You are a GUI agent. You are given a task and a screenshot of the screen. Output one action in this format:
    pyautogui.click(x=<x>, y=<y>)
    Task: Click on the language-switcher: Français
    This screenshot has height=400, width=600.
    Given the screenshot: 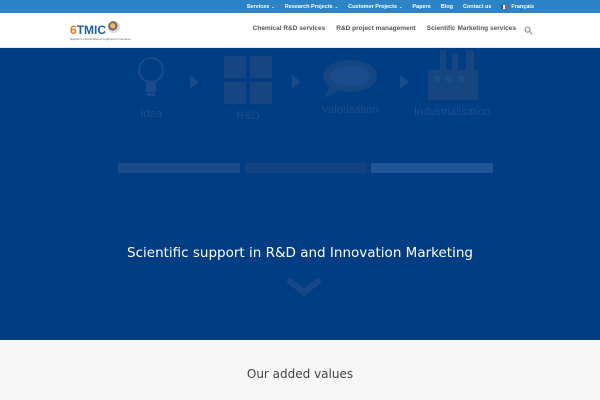 What is the action you would take?
    pyautogui.click(x=517, y=7)
    